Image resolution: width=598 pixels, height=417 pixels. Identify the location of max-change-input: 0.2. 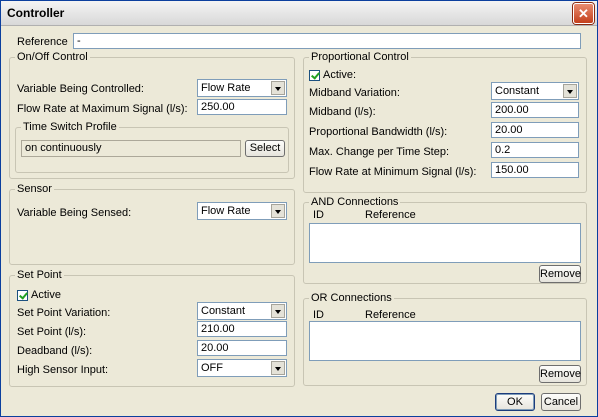
(535, 150).